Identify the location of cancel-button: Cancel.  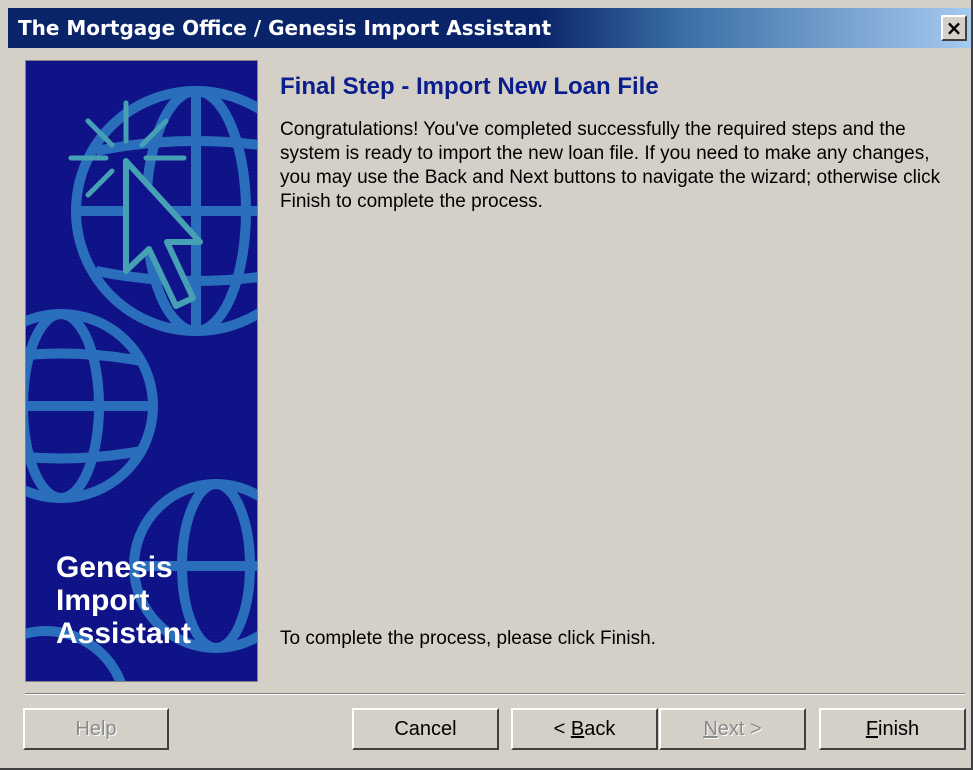
(425, 729).